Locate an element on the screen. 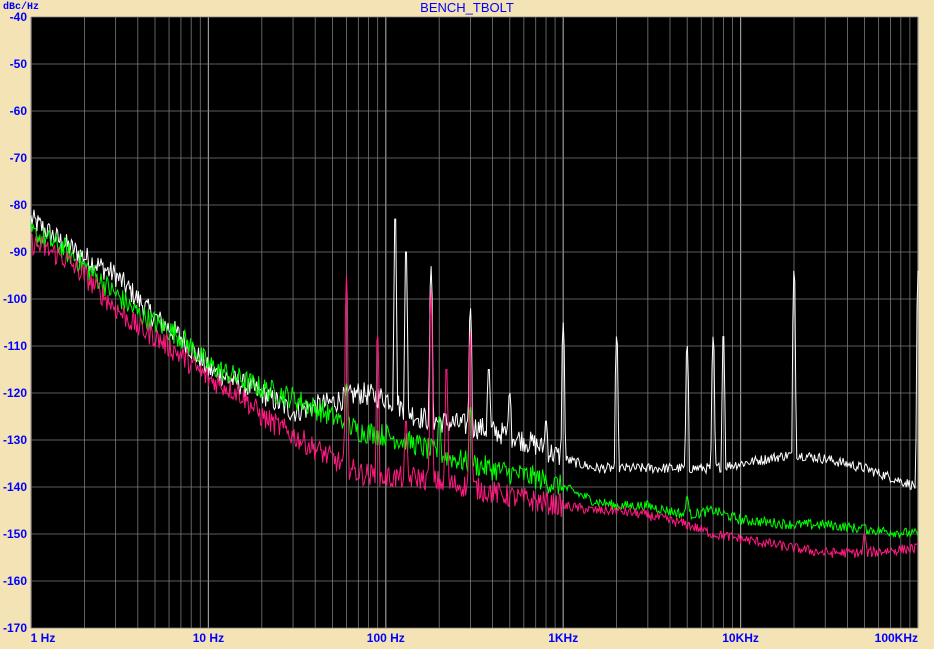  x-tick-label: 1 Hz is located at coordinates (43, 638).